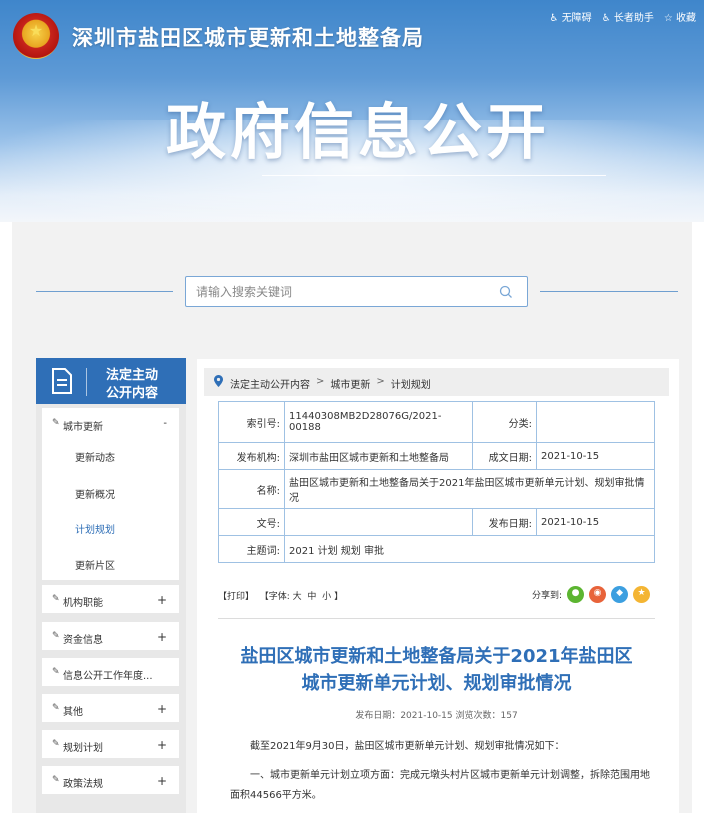 This screenshot has height=813, width=704. I want to click on elder-icon: ♿, so click(606, 18).